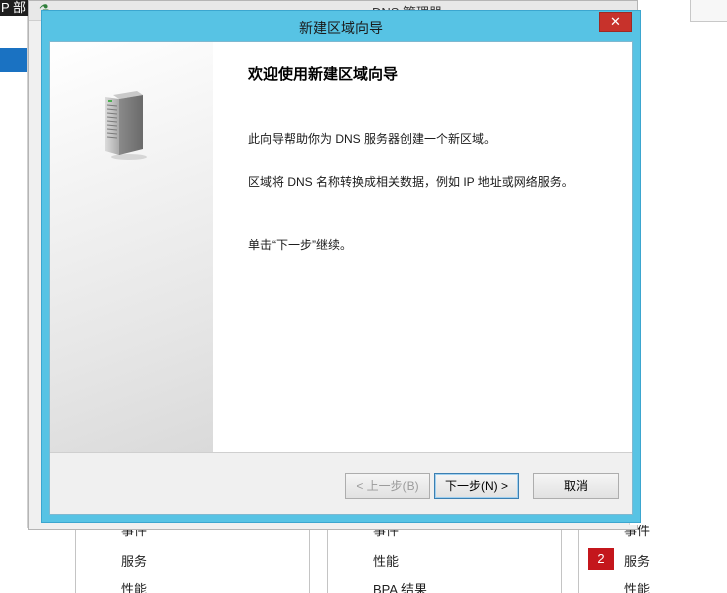 The height and width of the screenshot is (593, 727). Describe the element at coordinates (323, 74) in the screenshot. I see `wizard-heading: 欢迎使用新建区域向导` at that location.